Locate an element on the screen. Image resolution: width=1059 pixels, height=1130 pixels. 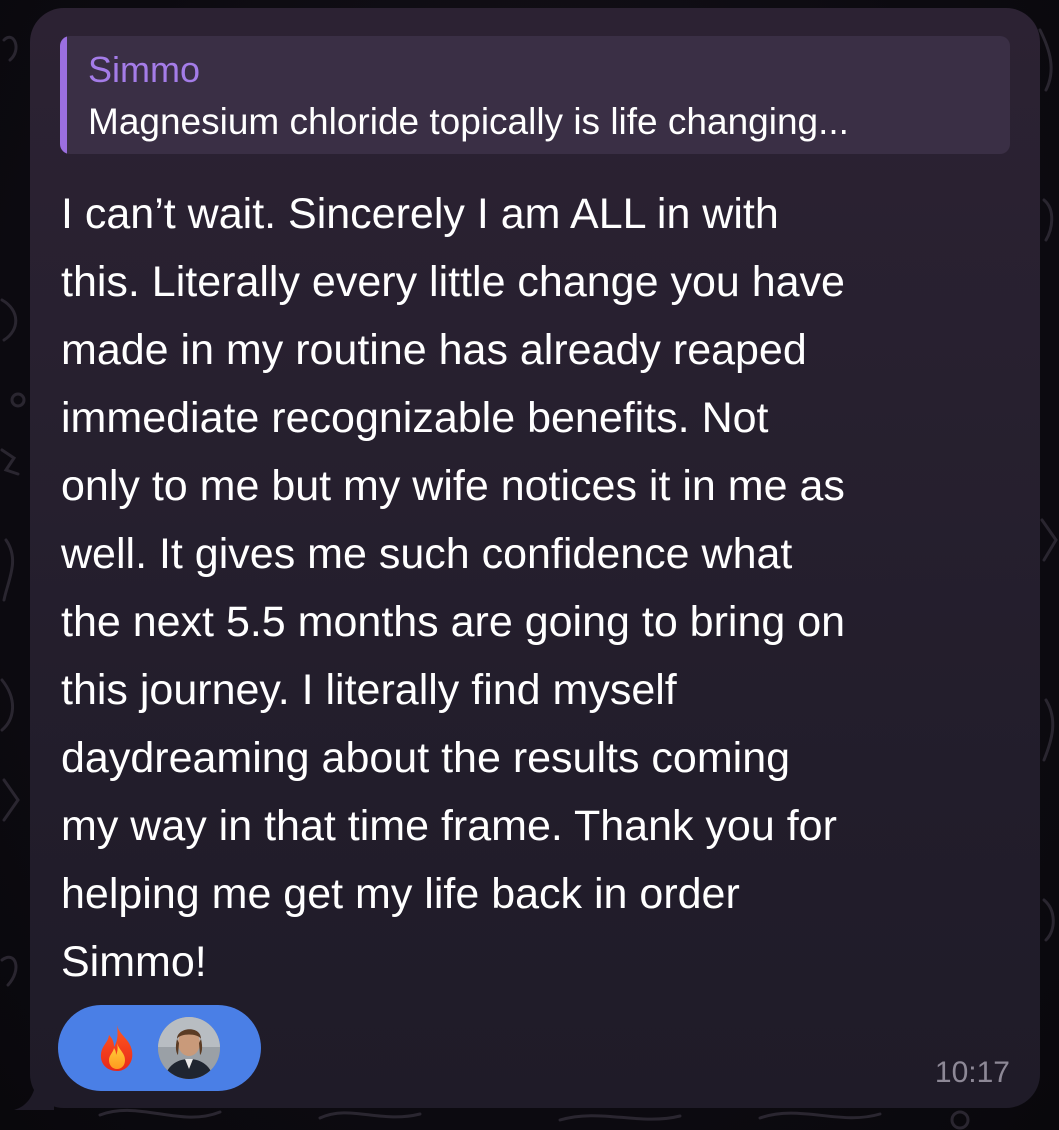
reply-author: Simmo is located at coordinates (144, 69).